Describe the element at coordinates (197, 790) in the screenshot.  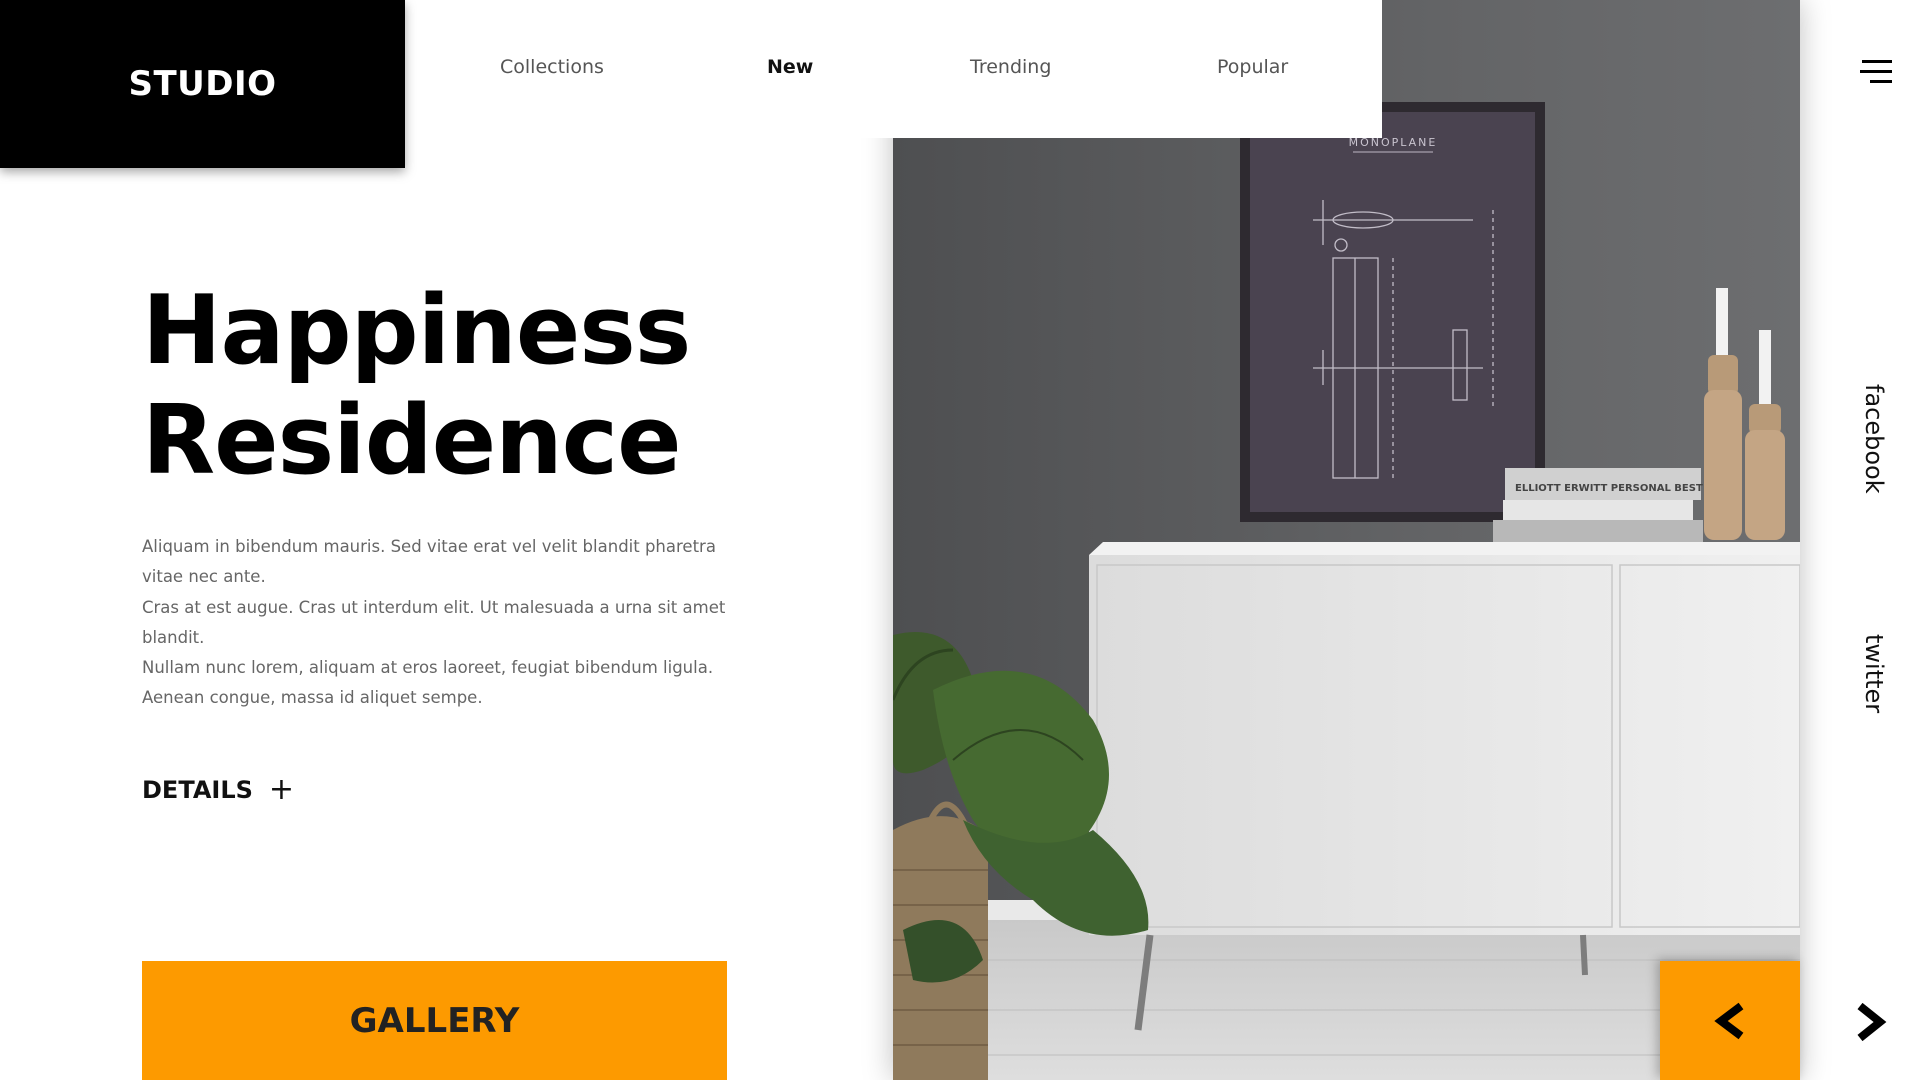
I see `details-label: DETAILS` at that location.